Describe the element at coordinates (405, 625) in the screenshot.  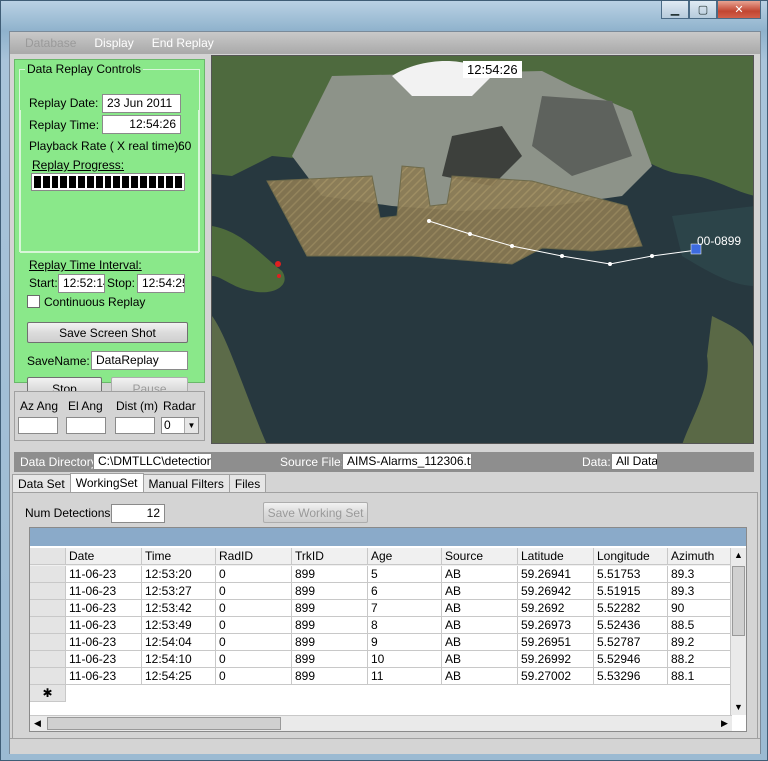
I see `table-cell: 8` at that location.